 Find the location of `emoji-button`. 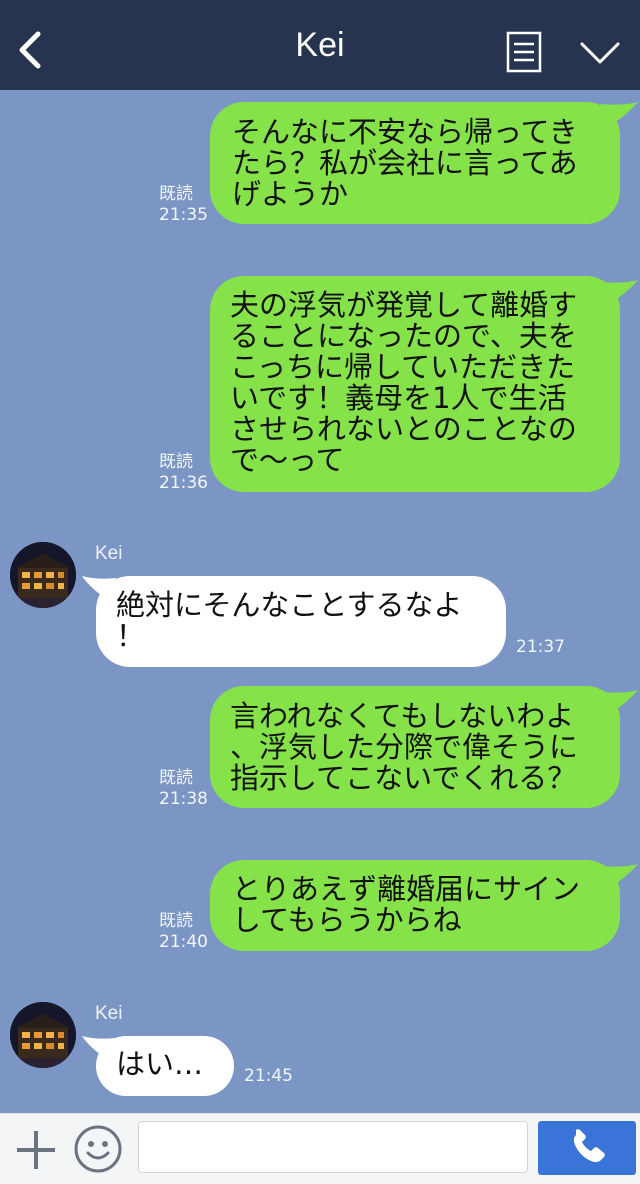

emoji-button is located at coordinates (98, 1149).